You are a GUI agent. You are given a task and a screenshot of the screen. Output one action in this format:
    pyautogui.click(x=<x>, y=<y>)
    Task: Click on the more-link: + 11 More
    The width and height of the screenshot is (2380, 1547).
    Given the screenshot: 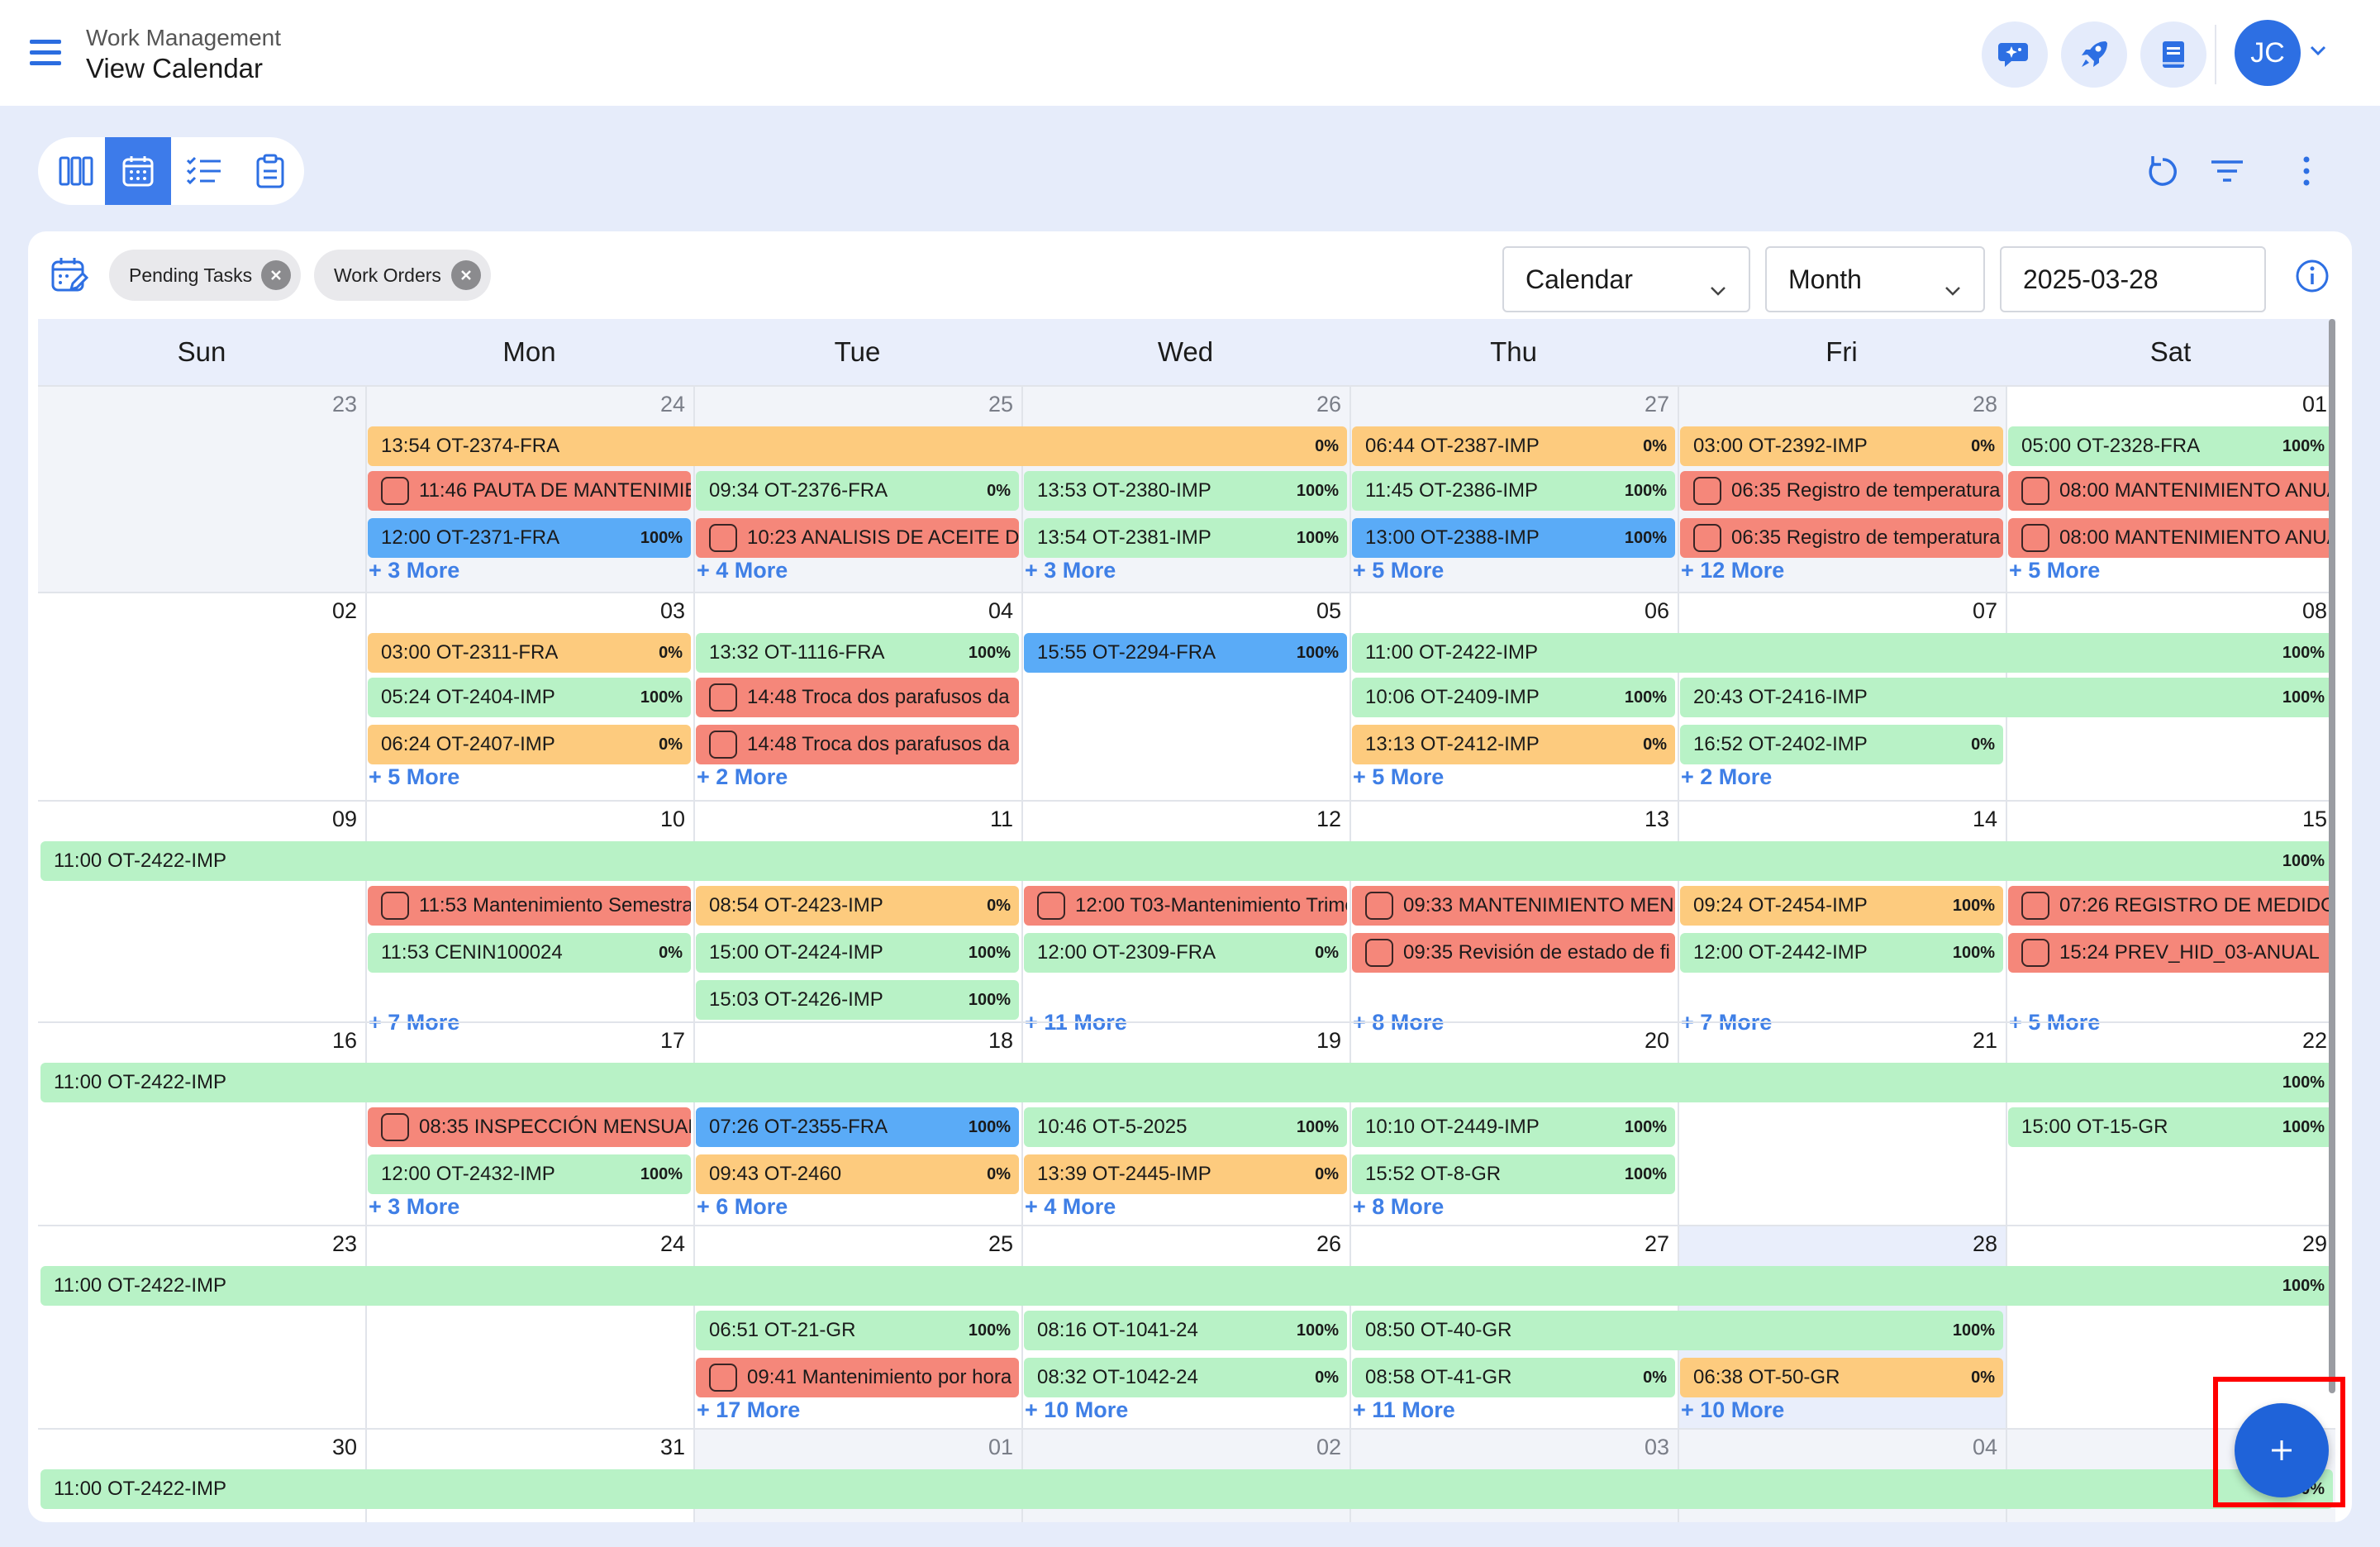 What is the action you would take?
    pyautogui.click(x=1404, y=1410)
    